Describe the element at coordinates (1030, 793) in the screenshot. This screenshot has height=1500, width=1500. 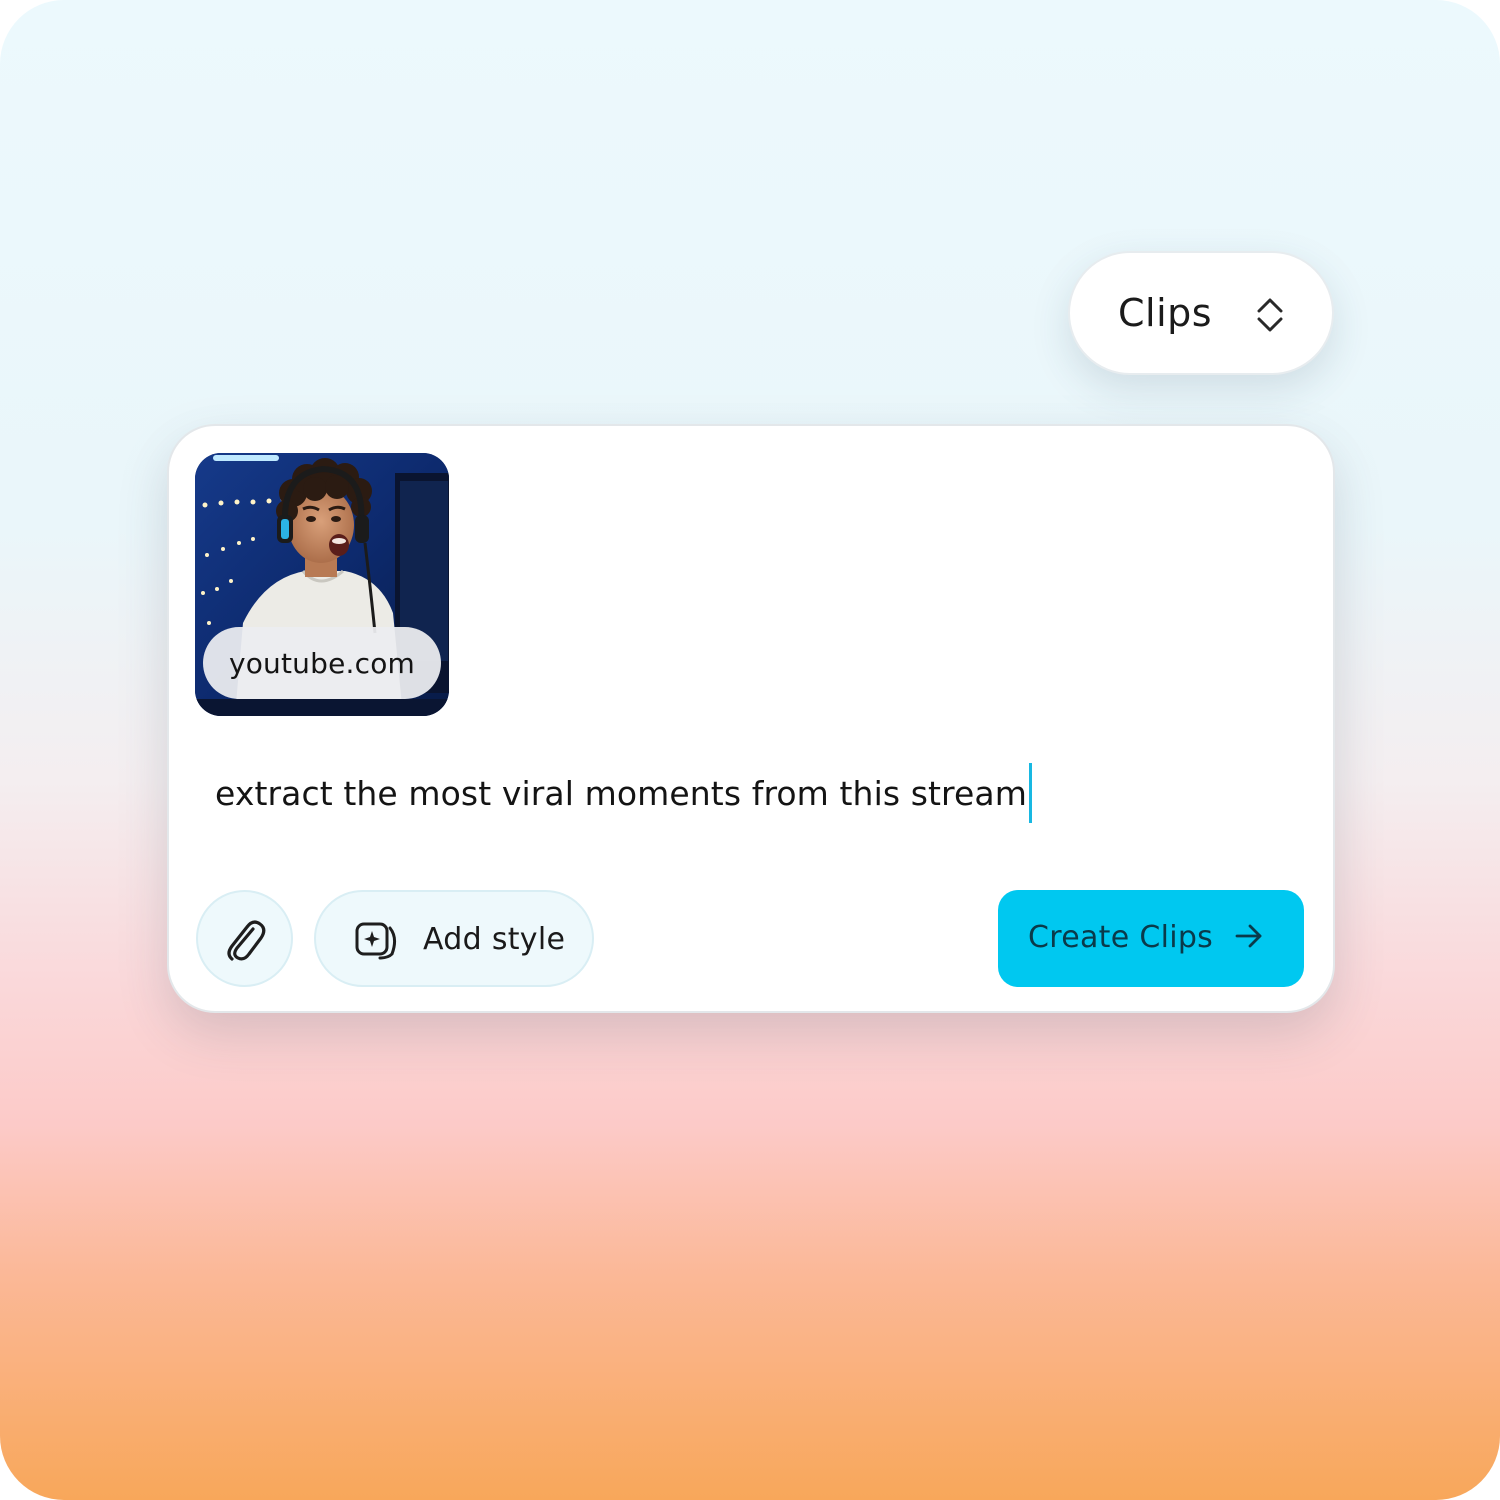
I see `text-caret` at that location.